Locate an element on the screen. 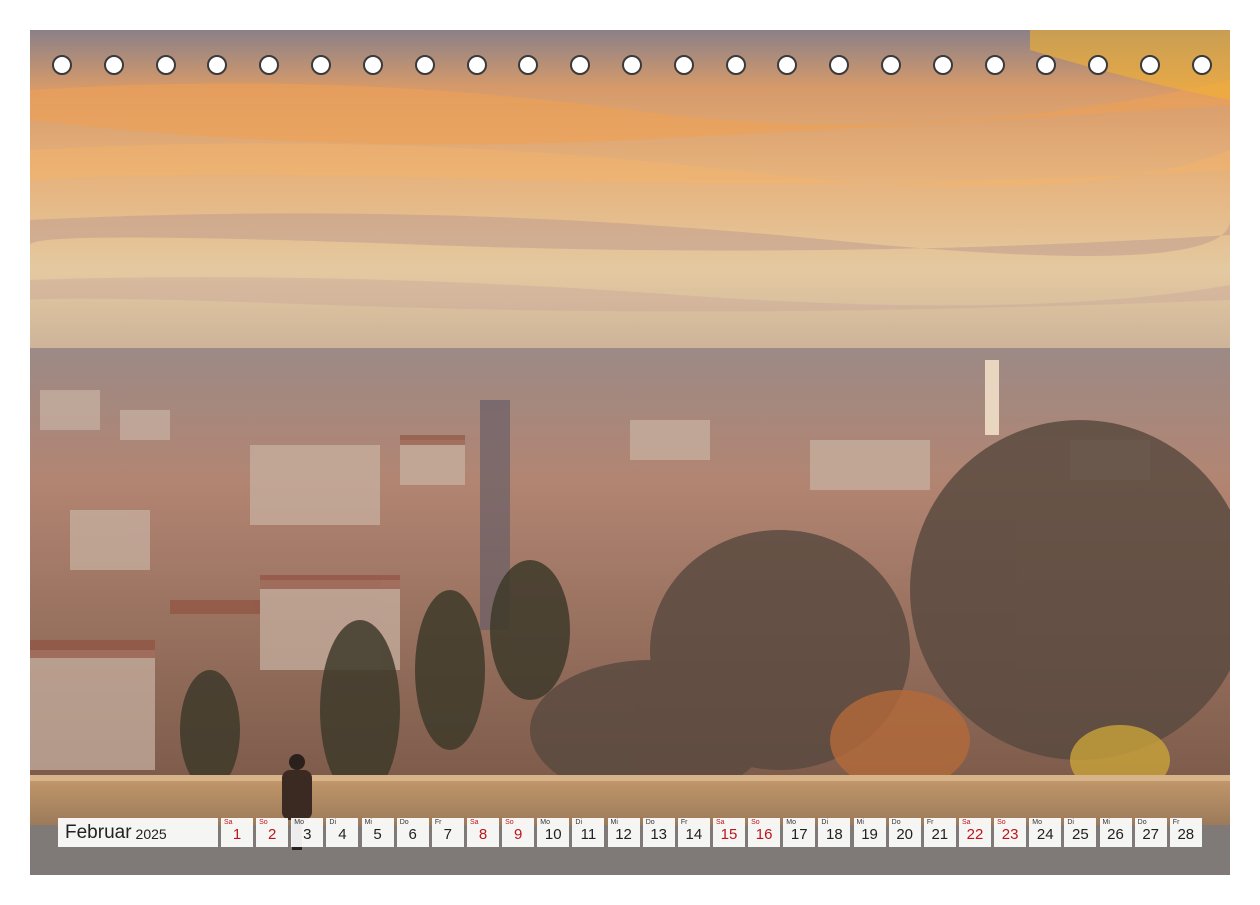 Image resolution: width=1260 pixels, height=905 pixels. month-label: Februar 2025 is located at coordinates (138, 832).